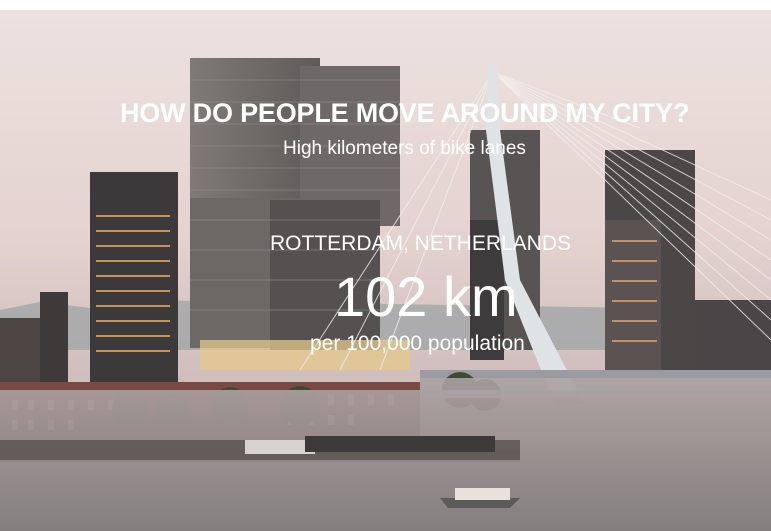 The height and width of the screenshot is (531, 771). What do you see at coordinates (421, 243) in the screenshot?
I see `location-label: ROTTERDAM, NETHERLANDS` at bounding box center [421, 243].